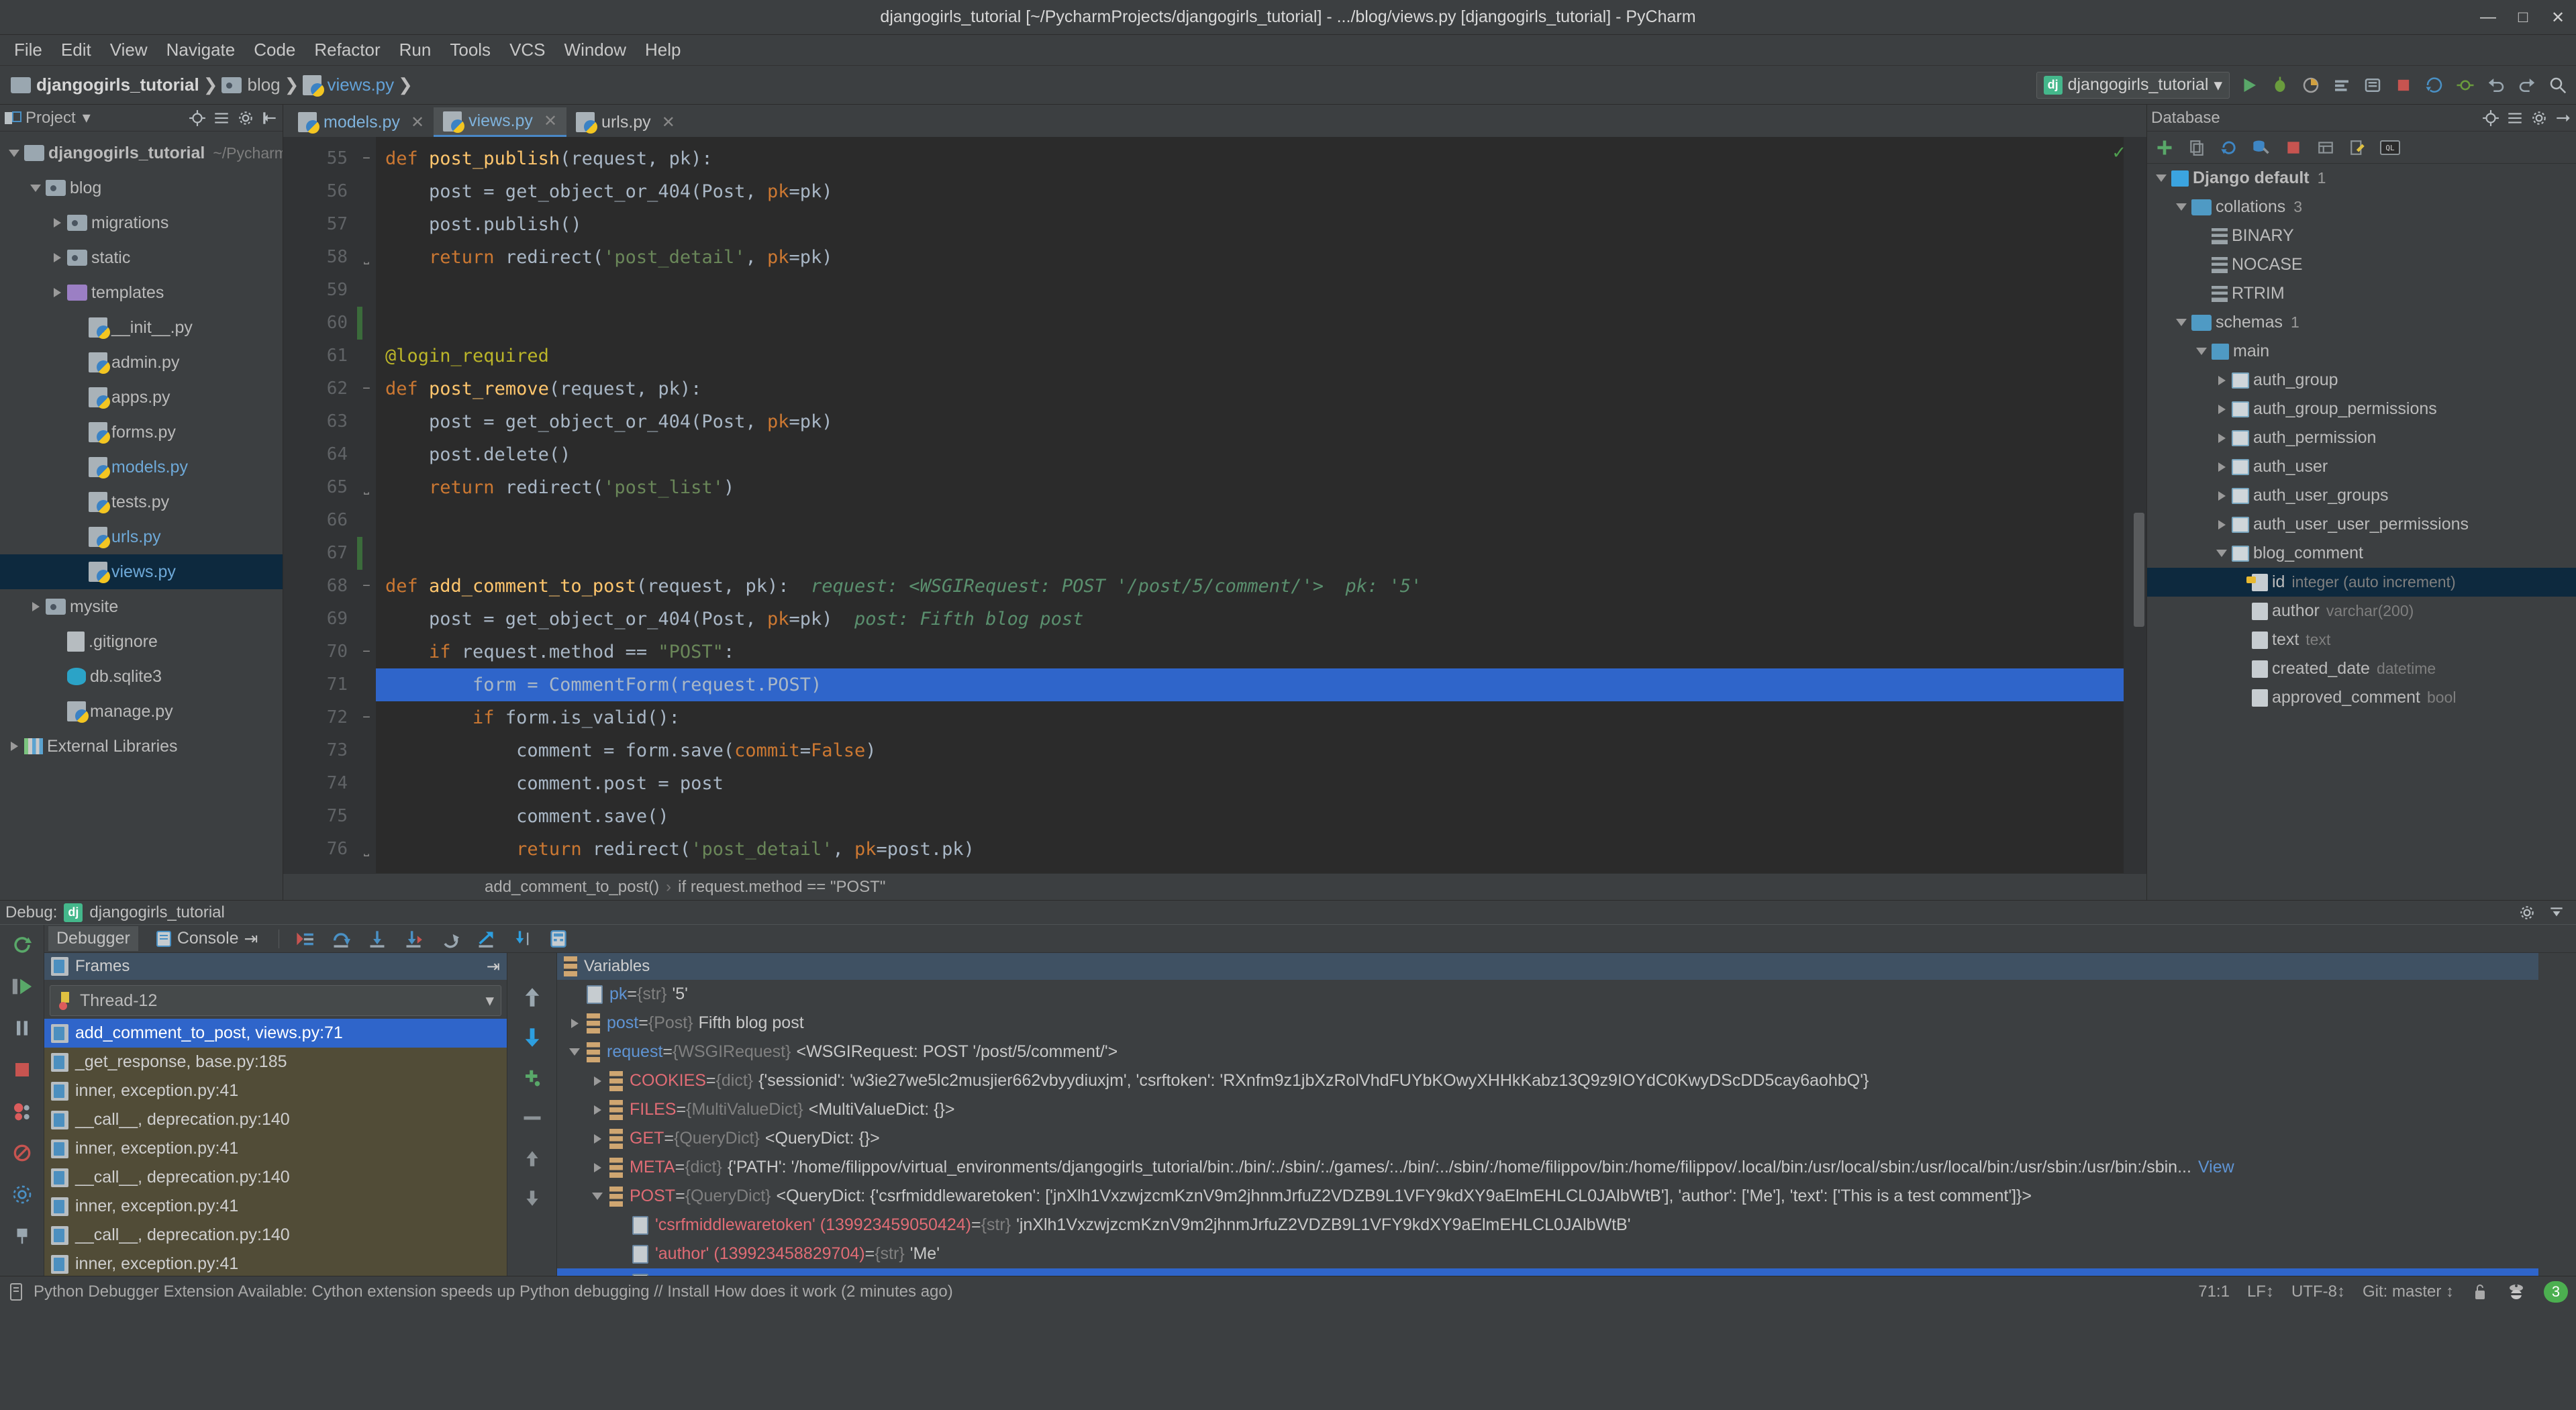 The height and width of the screenshot is (1410, 2576). What do you see at coordinates (2119, 153) in the screenshot?
I see `inspection-status-icon: ✓` at bounding box center [2119, 153].